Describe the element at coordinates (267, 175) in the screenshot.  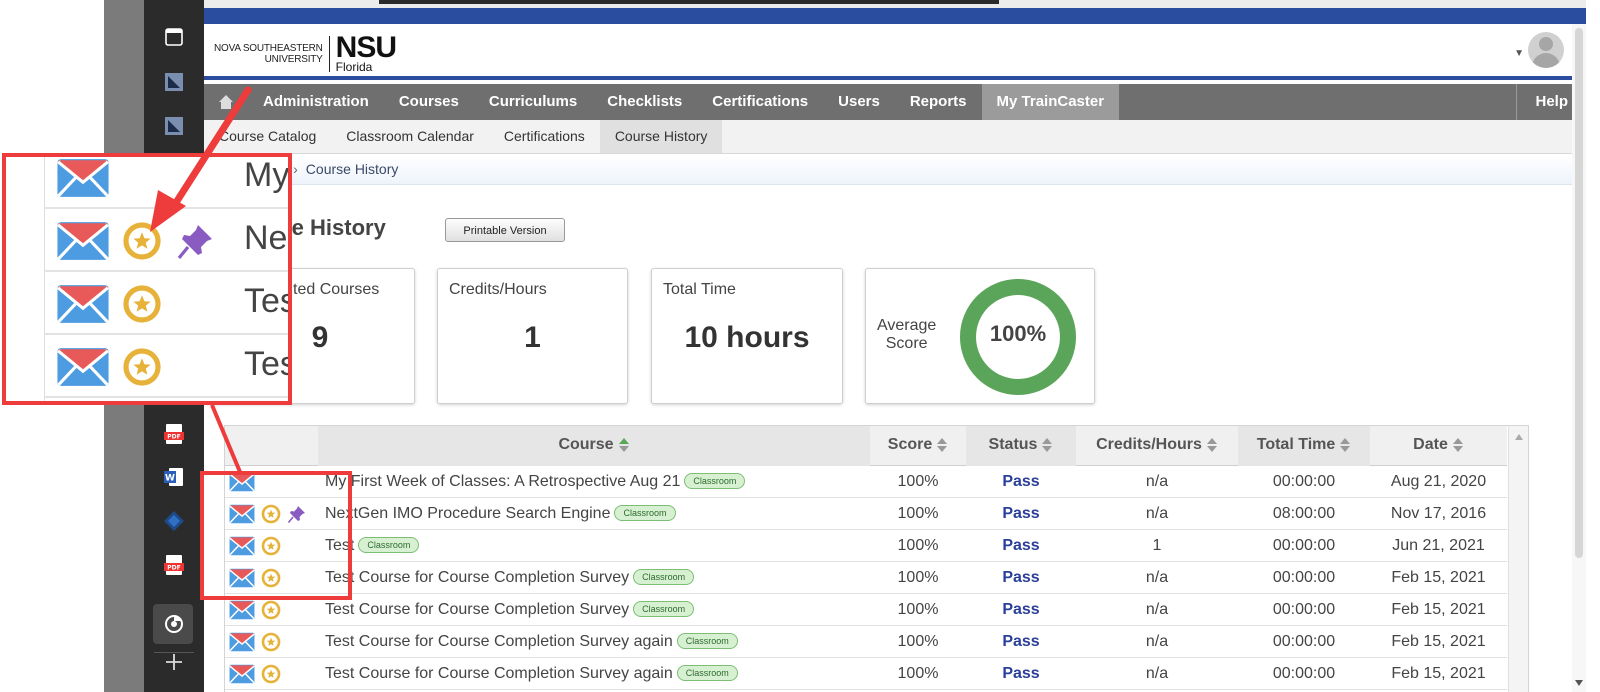
I see `zoom-row-text: My` at that location.